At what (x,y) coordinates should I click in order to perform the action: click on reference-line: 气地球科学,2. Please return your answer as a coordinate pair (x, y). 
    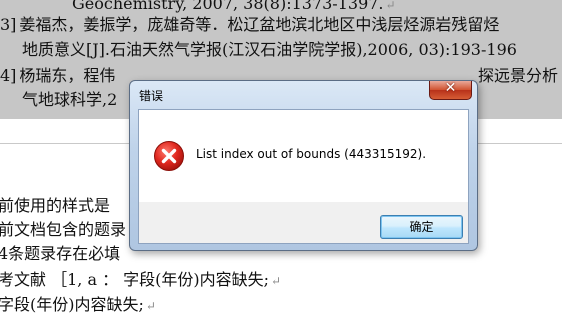
    Looking at the image, I should click on (69, 100).